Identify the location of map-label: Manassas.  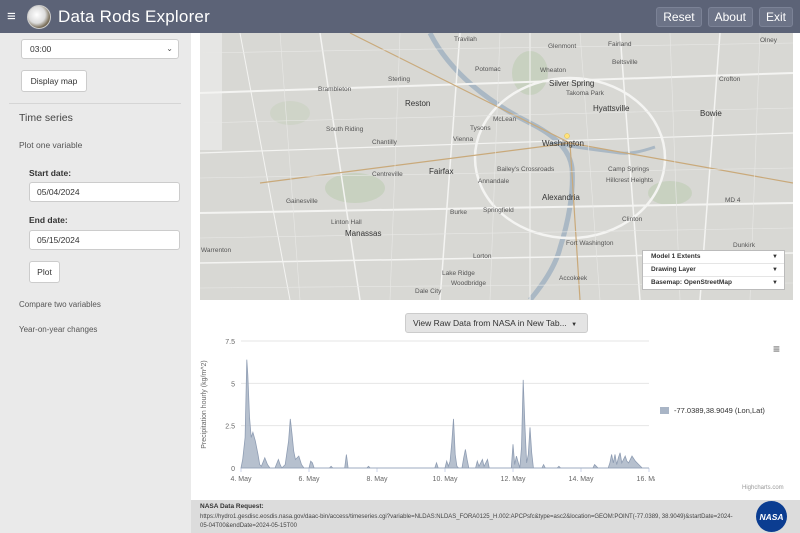
(363, 233).